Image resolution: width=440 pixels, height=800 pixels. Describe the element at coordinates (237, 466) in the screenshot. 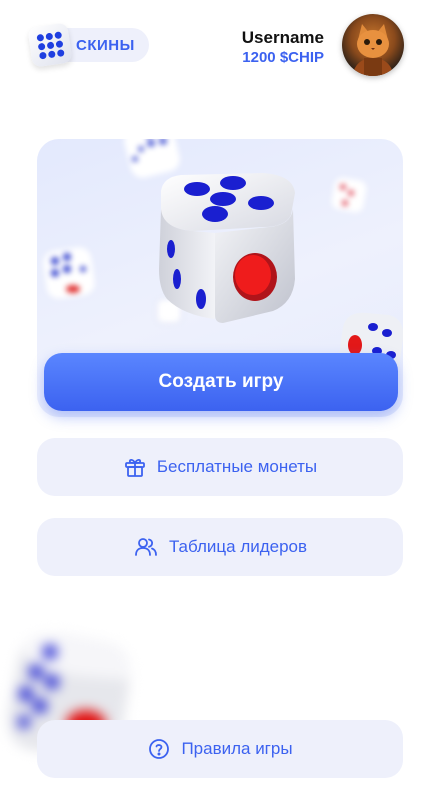

I see `free-coins-label: Бесплатные монеты` at that location.